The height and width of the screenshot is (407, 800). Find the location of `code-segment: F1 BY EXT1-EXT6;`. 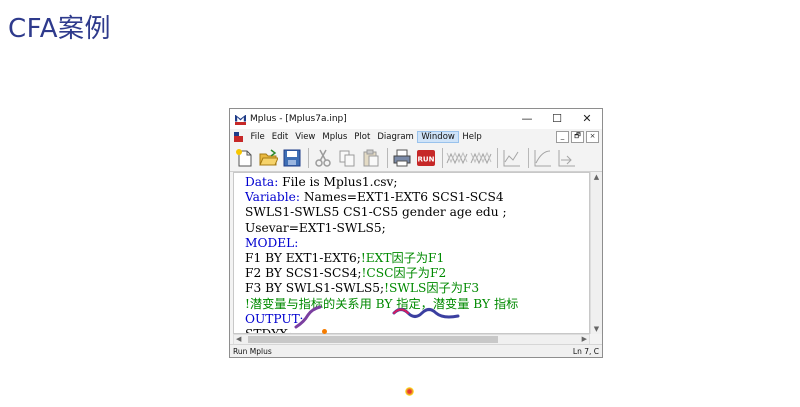

code-segment: F1 BY EXT1-EXT6; is located at coordinates (303, 258).